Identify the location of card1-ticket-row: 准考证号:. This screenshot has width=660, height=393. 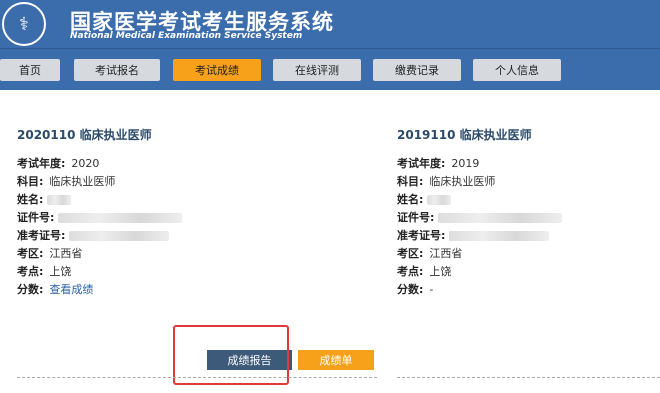
(93, 235).